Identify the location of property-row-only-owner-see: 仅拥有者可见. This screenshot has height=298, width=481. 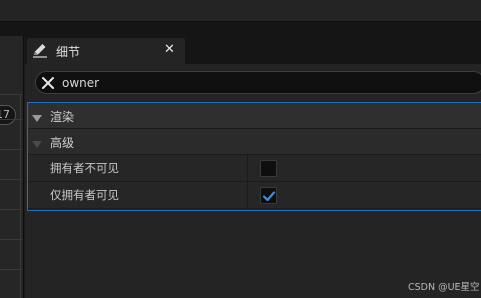
(254, 195).